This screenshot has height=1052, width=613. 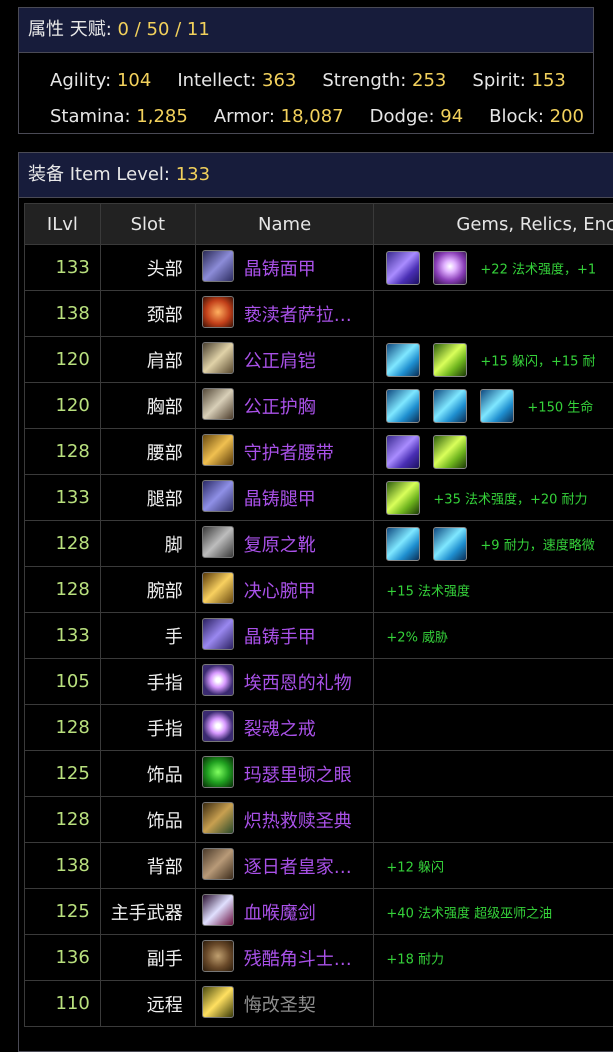 What do you see at coordinates (218, 496) in the screenshot?
I see `legs-icon` at bounding box center [218, 496].